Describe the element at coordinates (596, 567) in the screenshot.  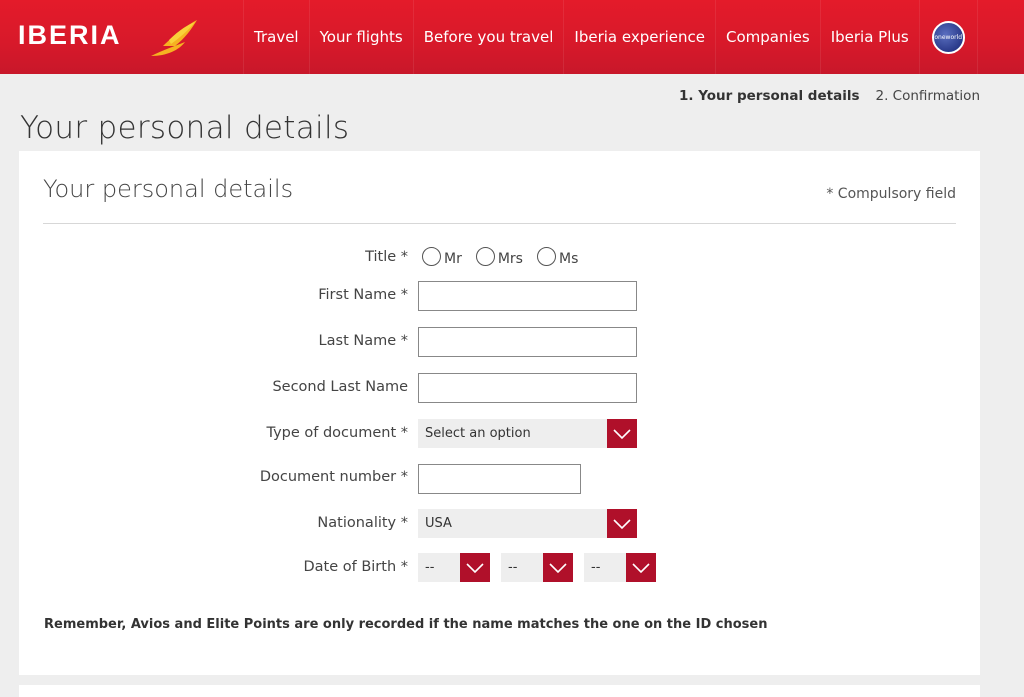
I see `dob-year-value: --` at that location.